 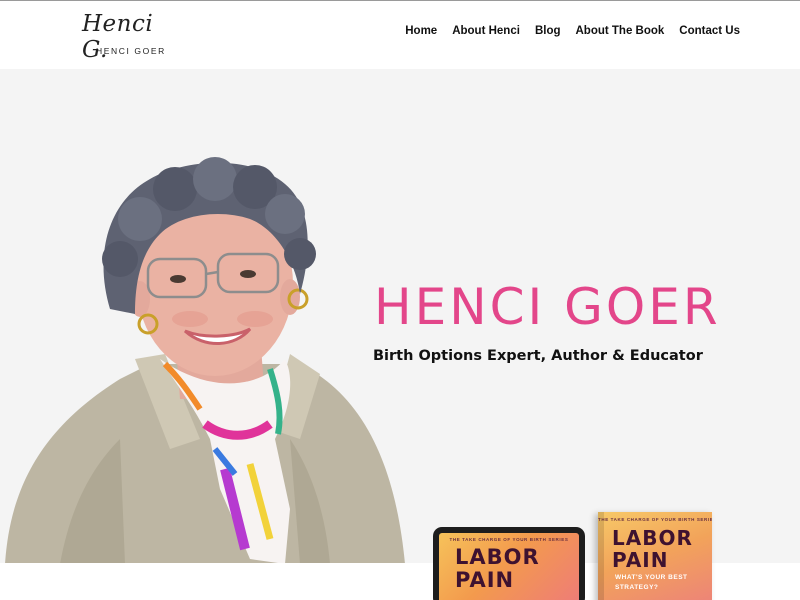 I want to click on book-title-line1: LABOR, so click(x=652, y=538).